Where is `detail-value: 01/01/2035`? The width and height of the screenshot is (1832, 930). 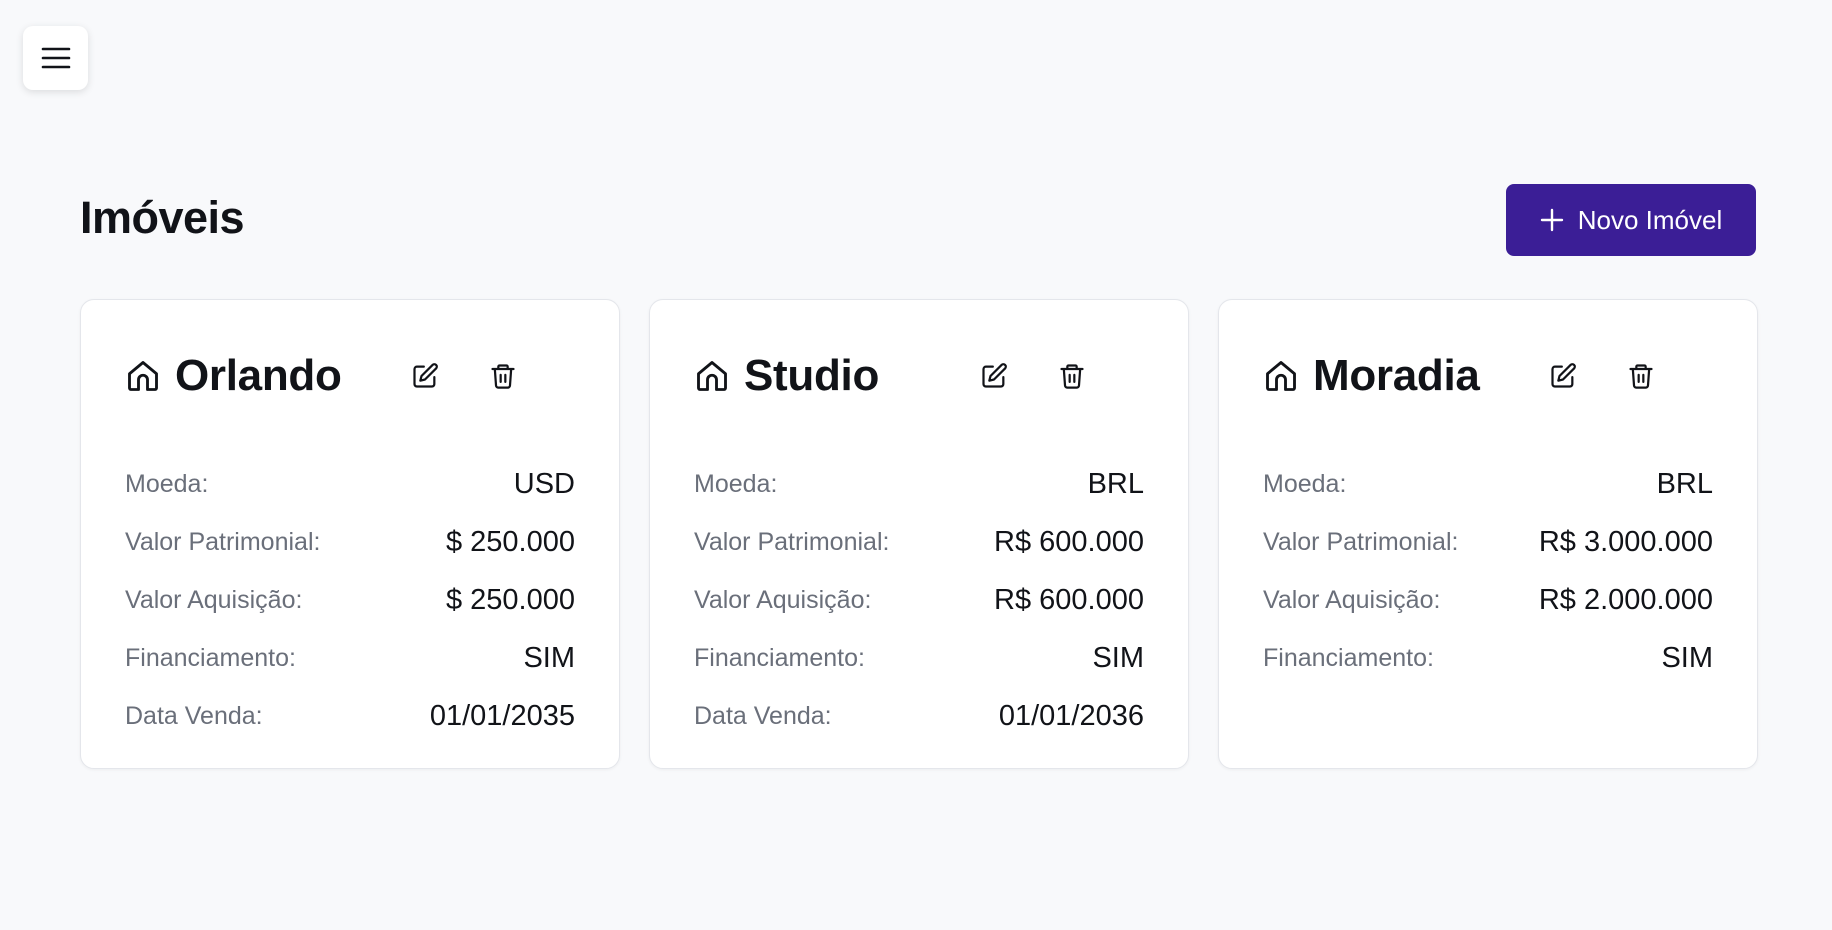 detail-value: 01/01/2035 is located at coordinates (502, 715).